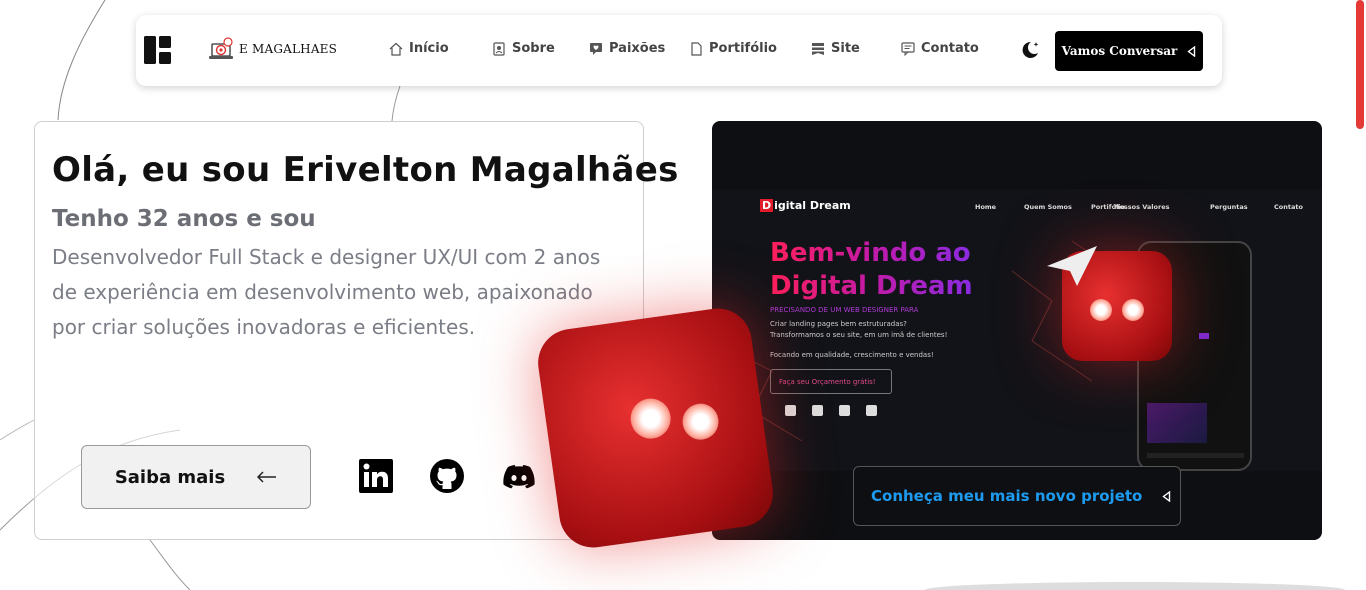  What do you see at coordinates (170, 477) in the screenshot?
I see `saiba-mais-label: Saiba mais` at bounding box center [170, 477].